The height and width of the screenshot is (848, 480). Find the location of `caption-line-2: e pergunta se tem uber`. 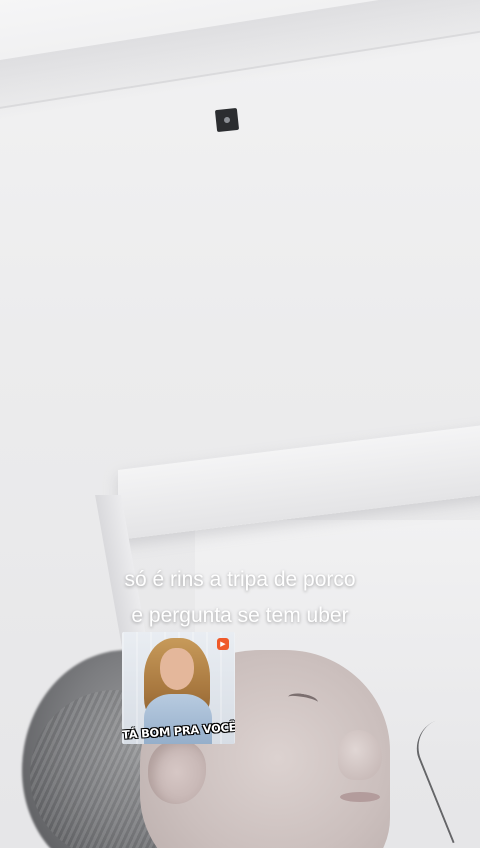

caption-line-2: e pergunta se tem uber is located at coordinates (240, 615).